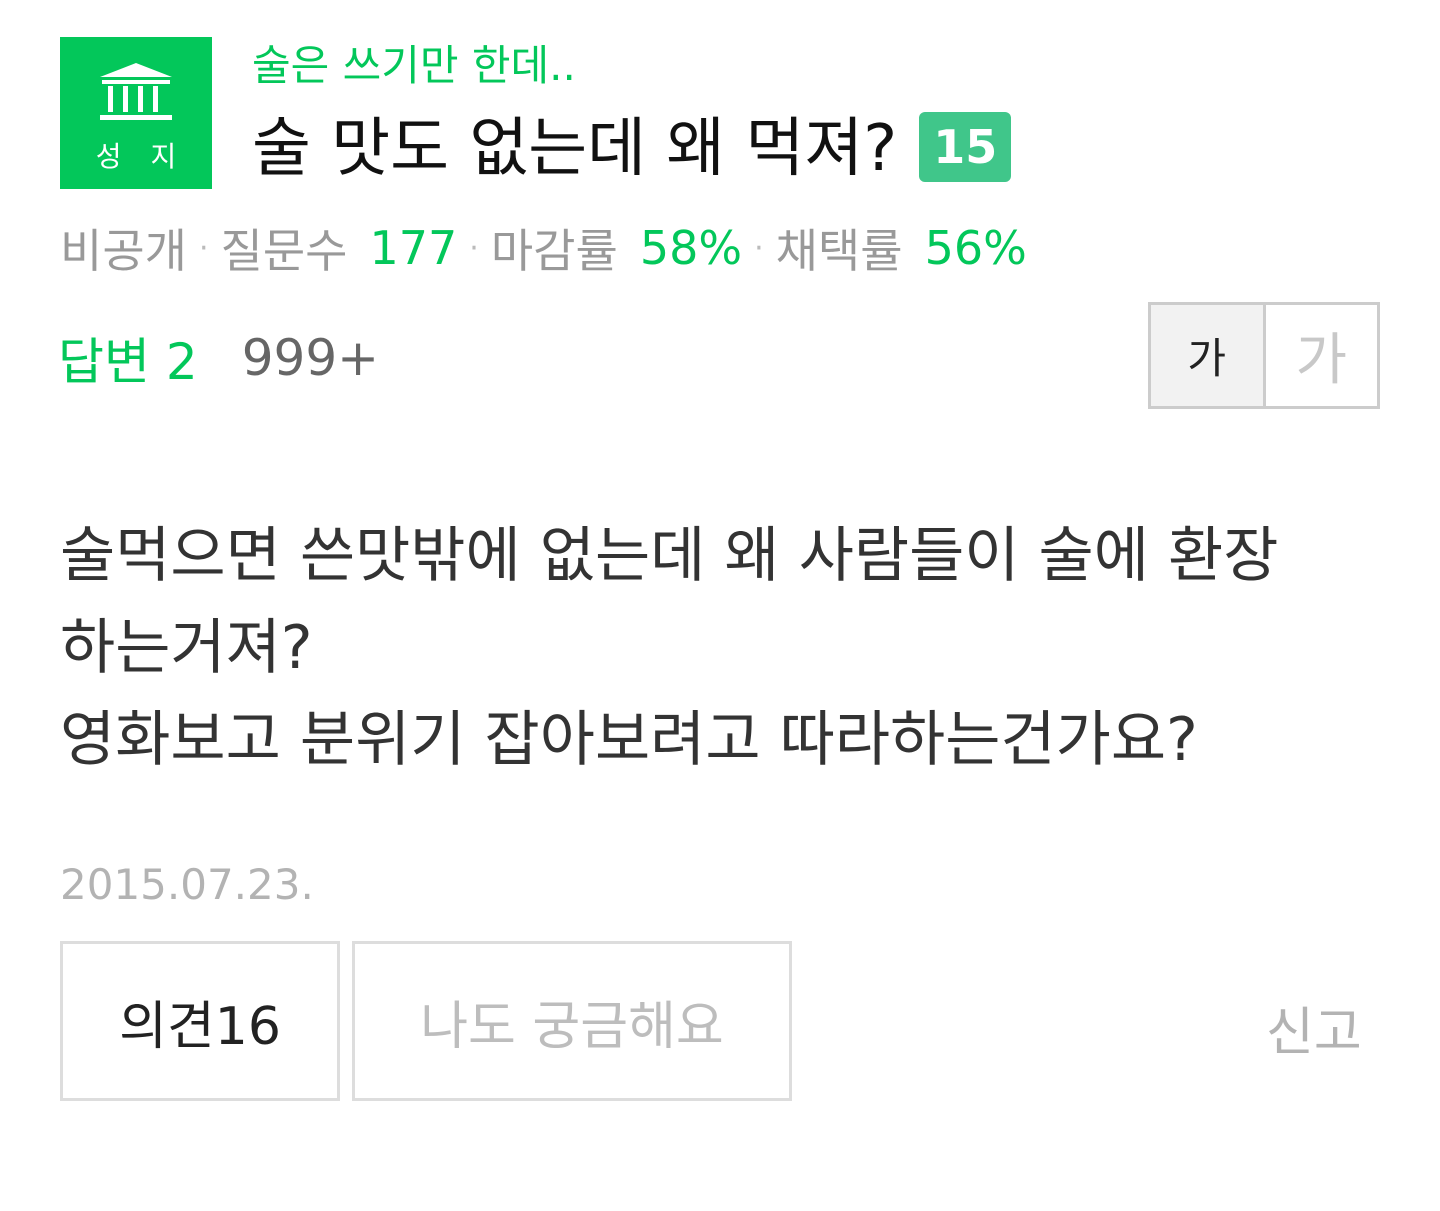 The height and width of the screenshot is (1211, 1440). What do you see at coordinates (839, 251) in the screenshot?
I see `adopt-rate-label: 채택률` at bounding box center [839, 251].